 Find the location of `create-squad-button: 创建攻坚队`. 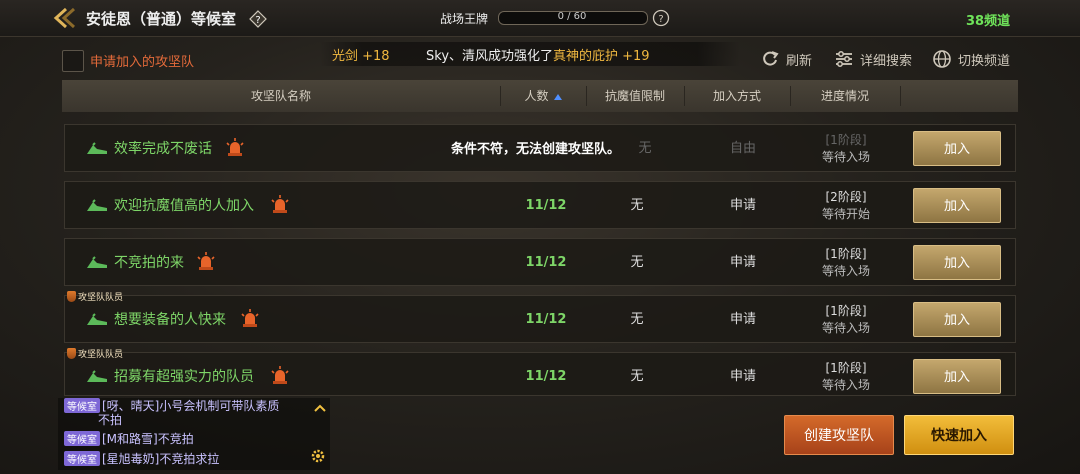

create-squad-button: 创建攻坚队 is located at coordinates (839, 435).